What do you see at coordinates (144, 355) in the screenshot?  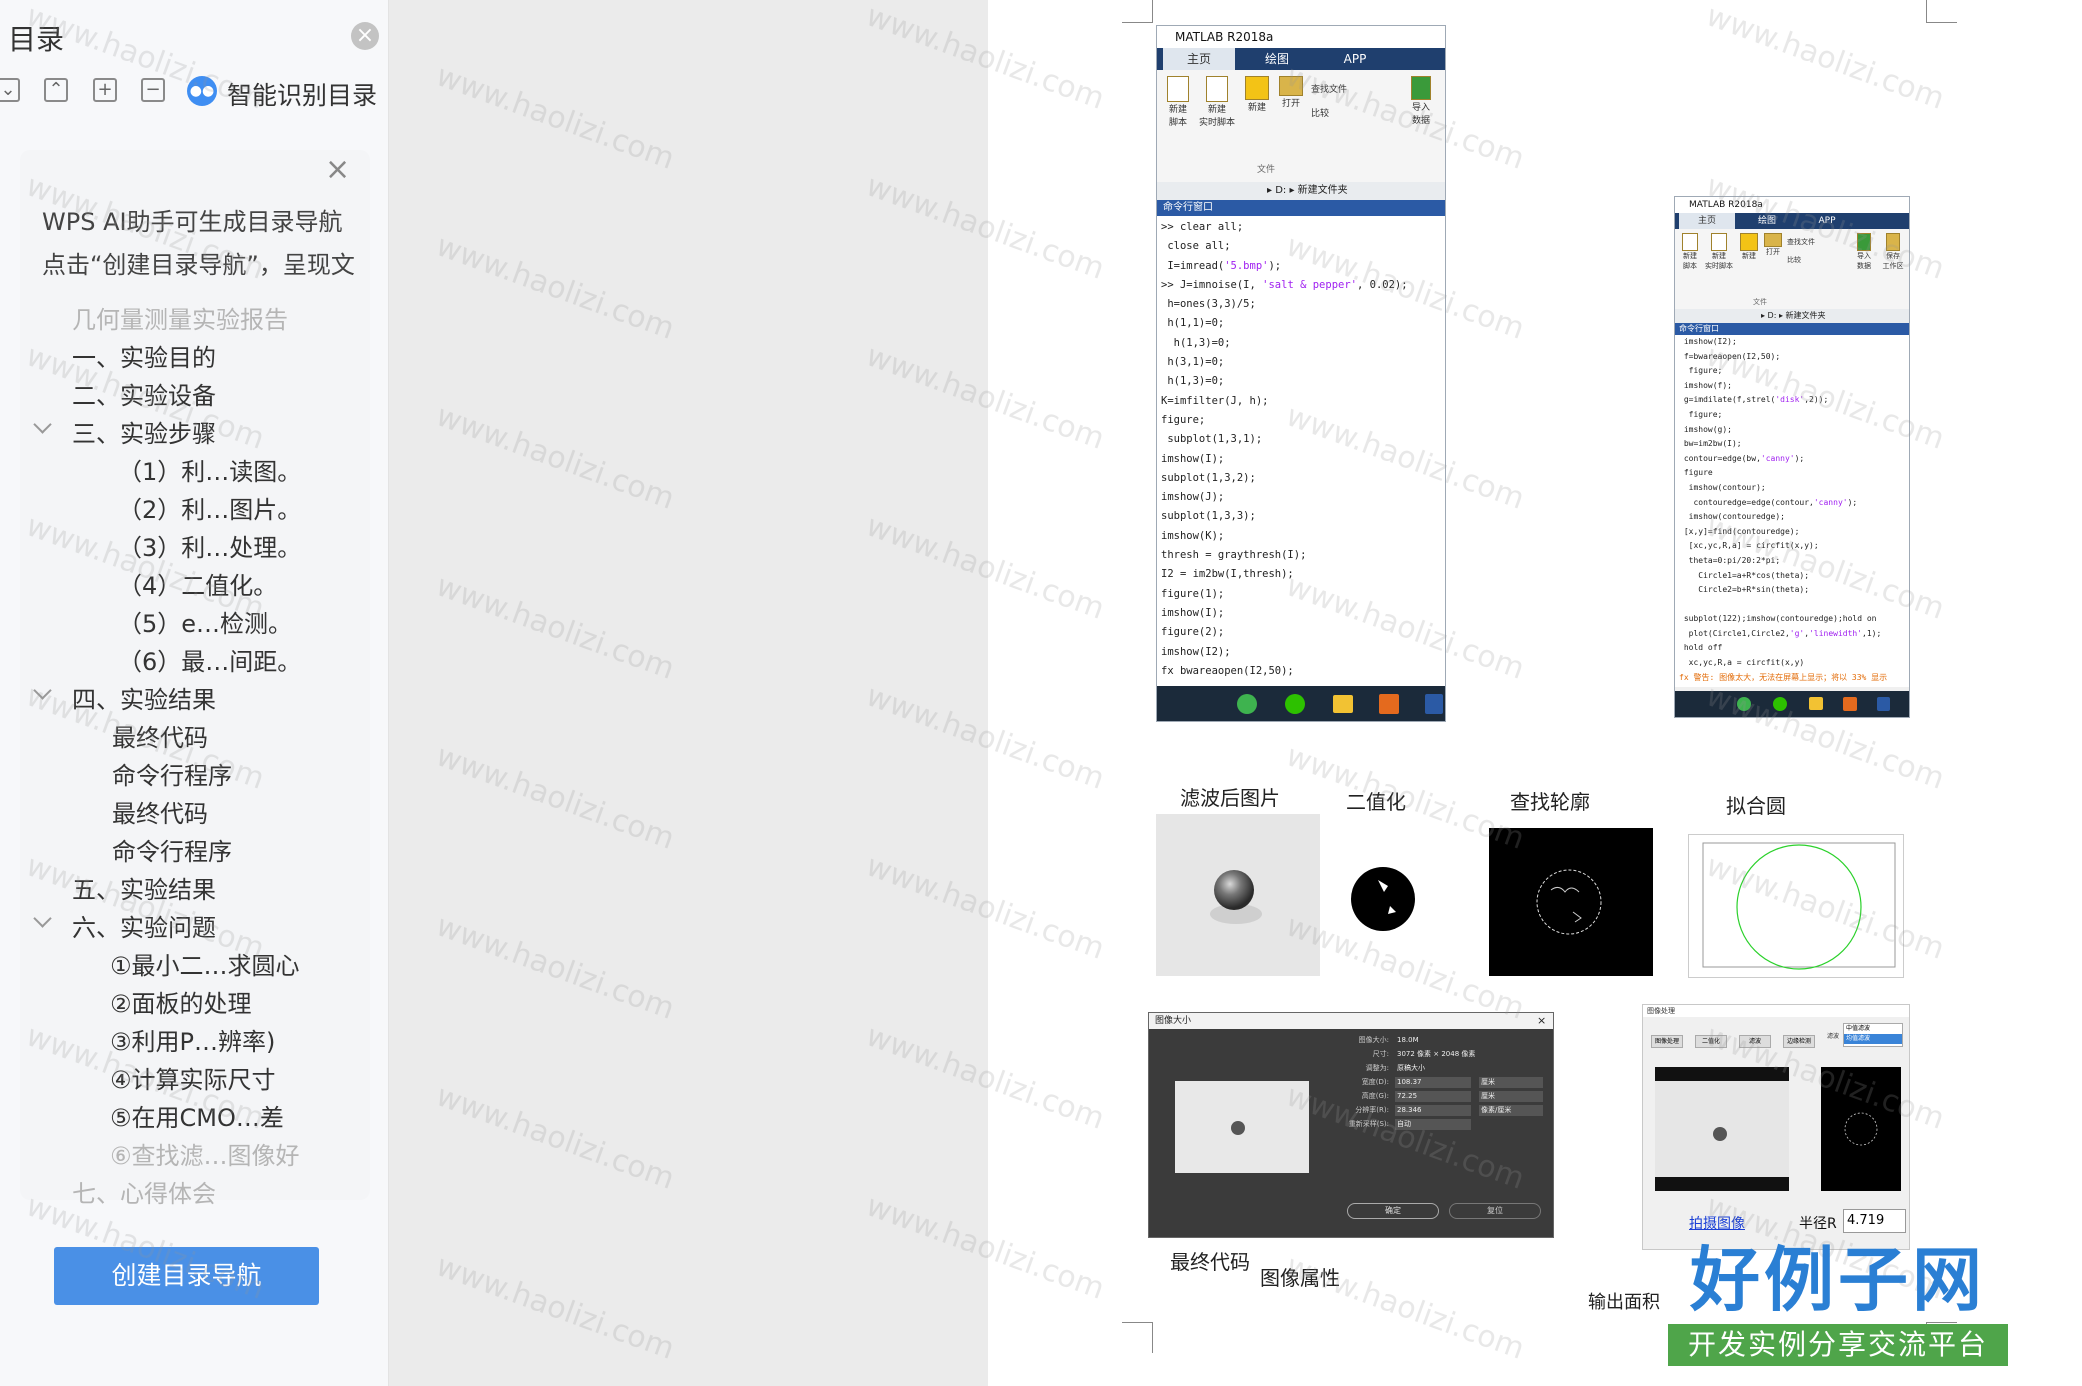 I see `toc-item: 一、实验目的` at bounding box center [144, 355].